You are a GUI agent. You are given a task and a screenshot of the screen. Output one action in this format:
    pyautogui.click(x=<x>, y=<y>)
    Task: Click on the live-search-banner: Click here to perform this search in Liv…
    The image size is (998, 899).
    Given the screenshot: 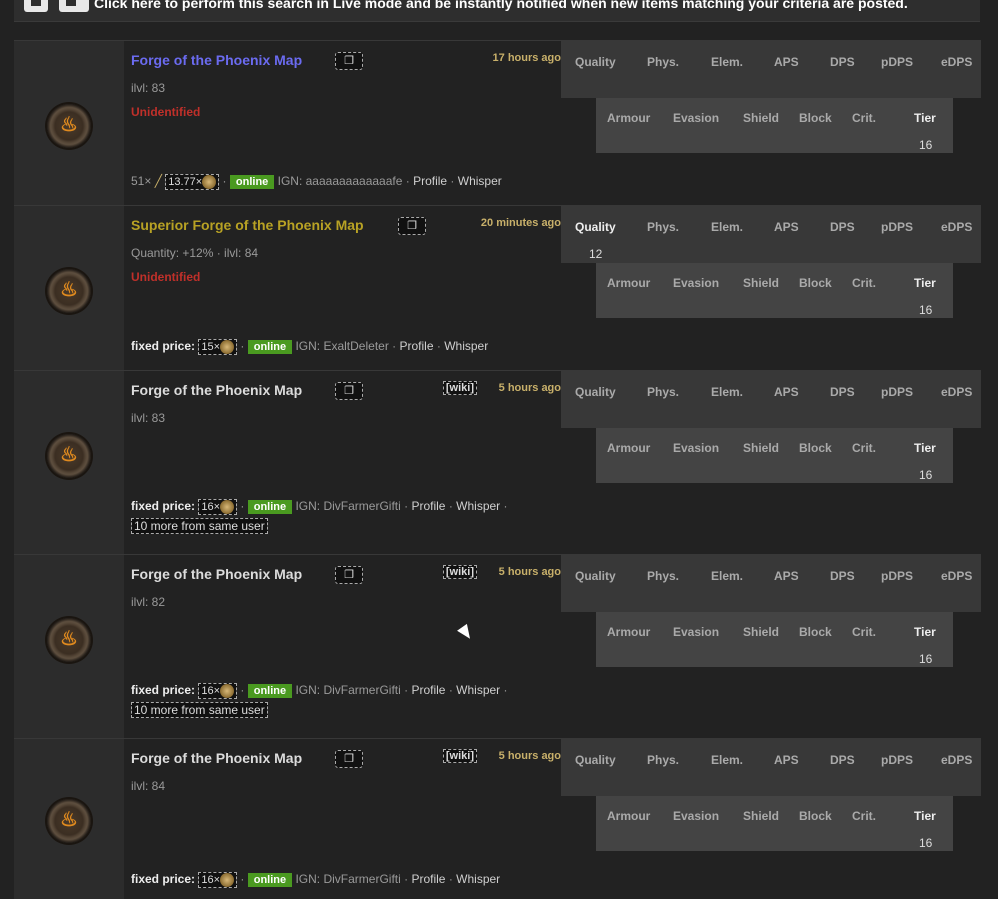 What is the action you would take?
    pyautogui.click(x=497, y=11)
    